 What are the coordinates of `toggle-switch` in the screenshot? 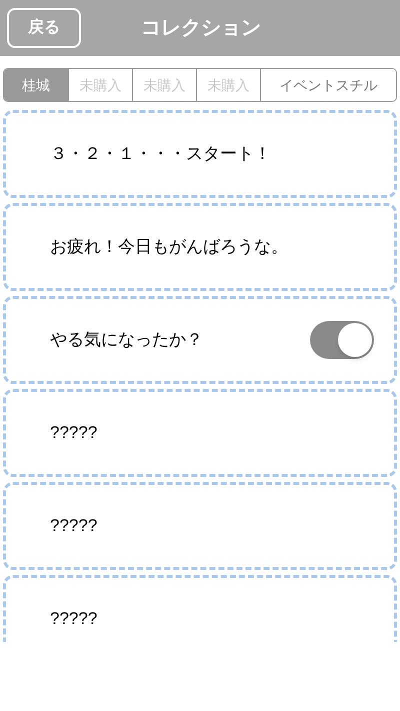 It's located at (342, 340).